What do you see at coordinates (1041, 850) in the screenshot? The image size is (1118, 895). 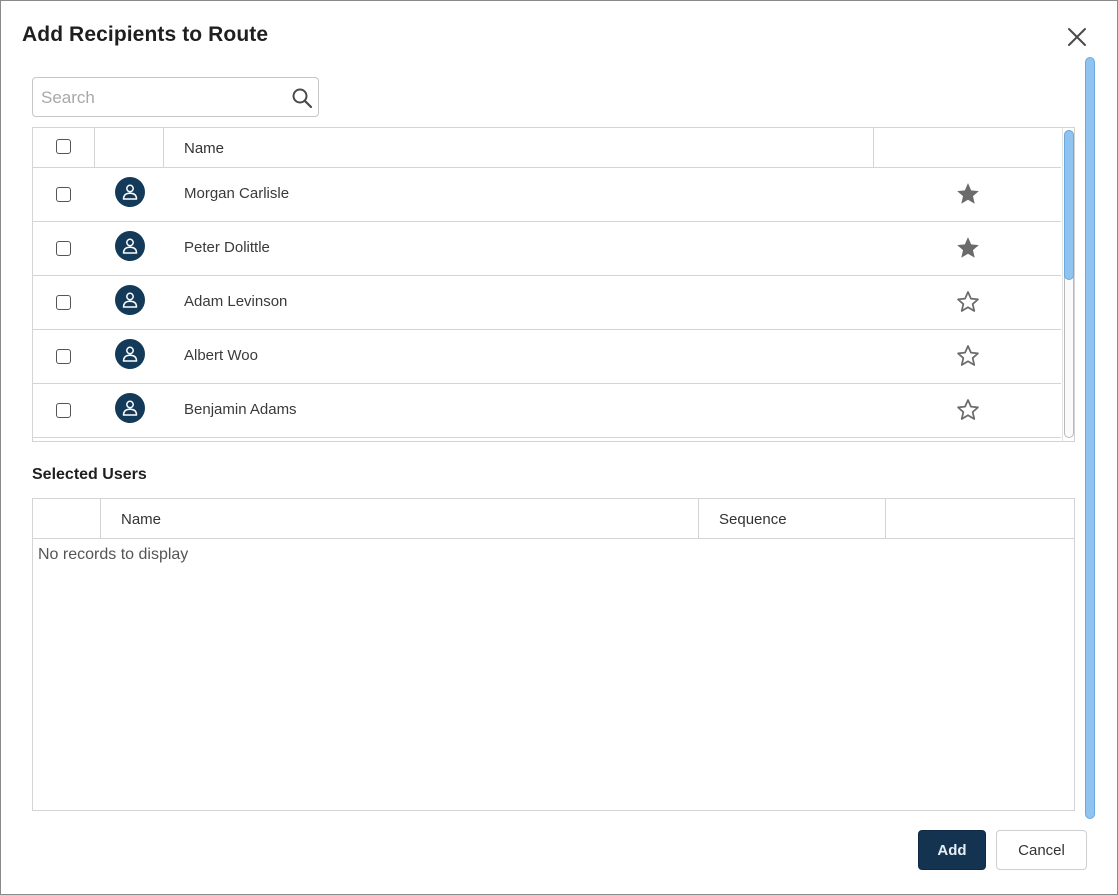 I see `cancel-button: Cancel` at bounding box center [1041, 850].